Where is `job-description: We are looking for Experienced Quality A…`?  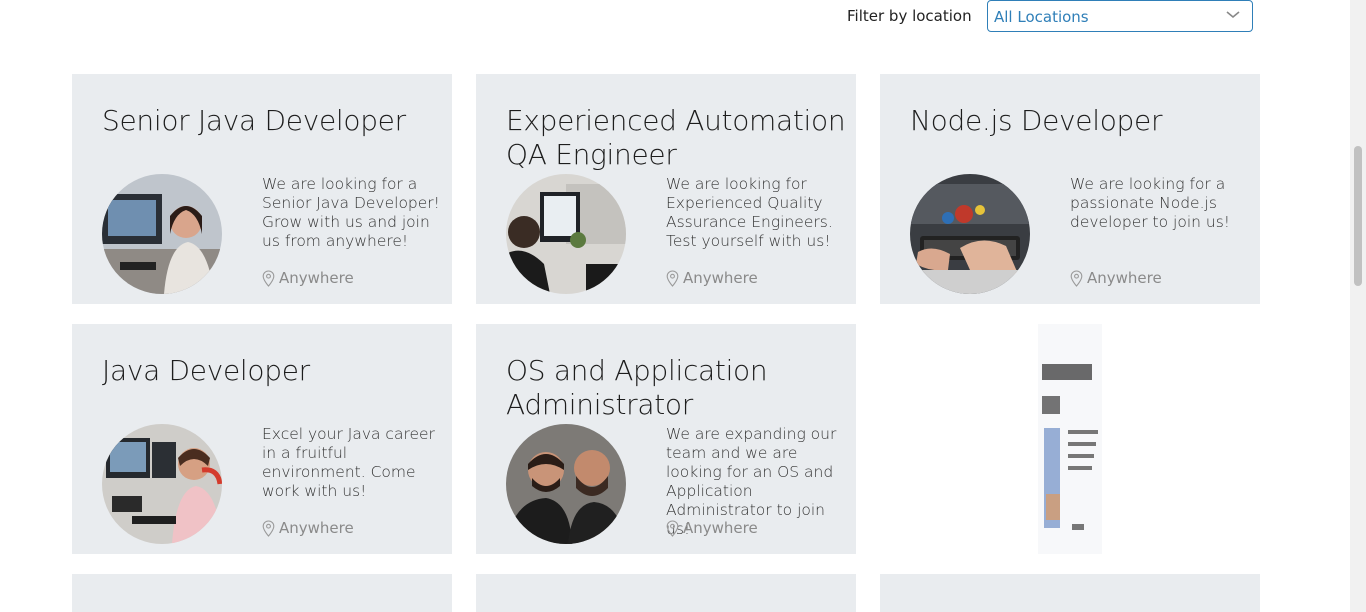
job-description: We are looking for Experienced Quality A… is located at coordinates (749, 212).